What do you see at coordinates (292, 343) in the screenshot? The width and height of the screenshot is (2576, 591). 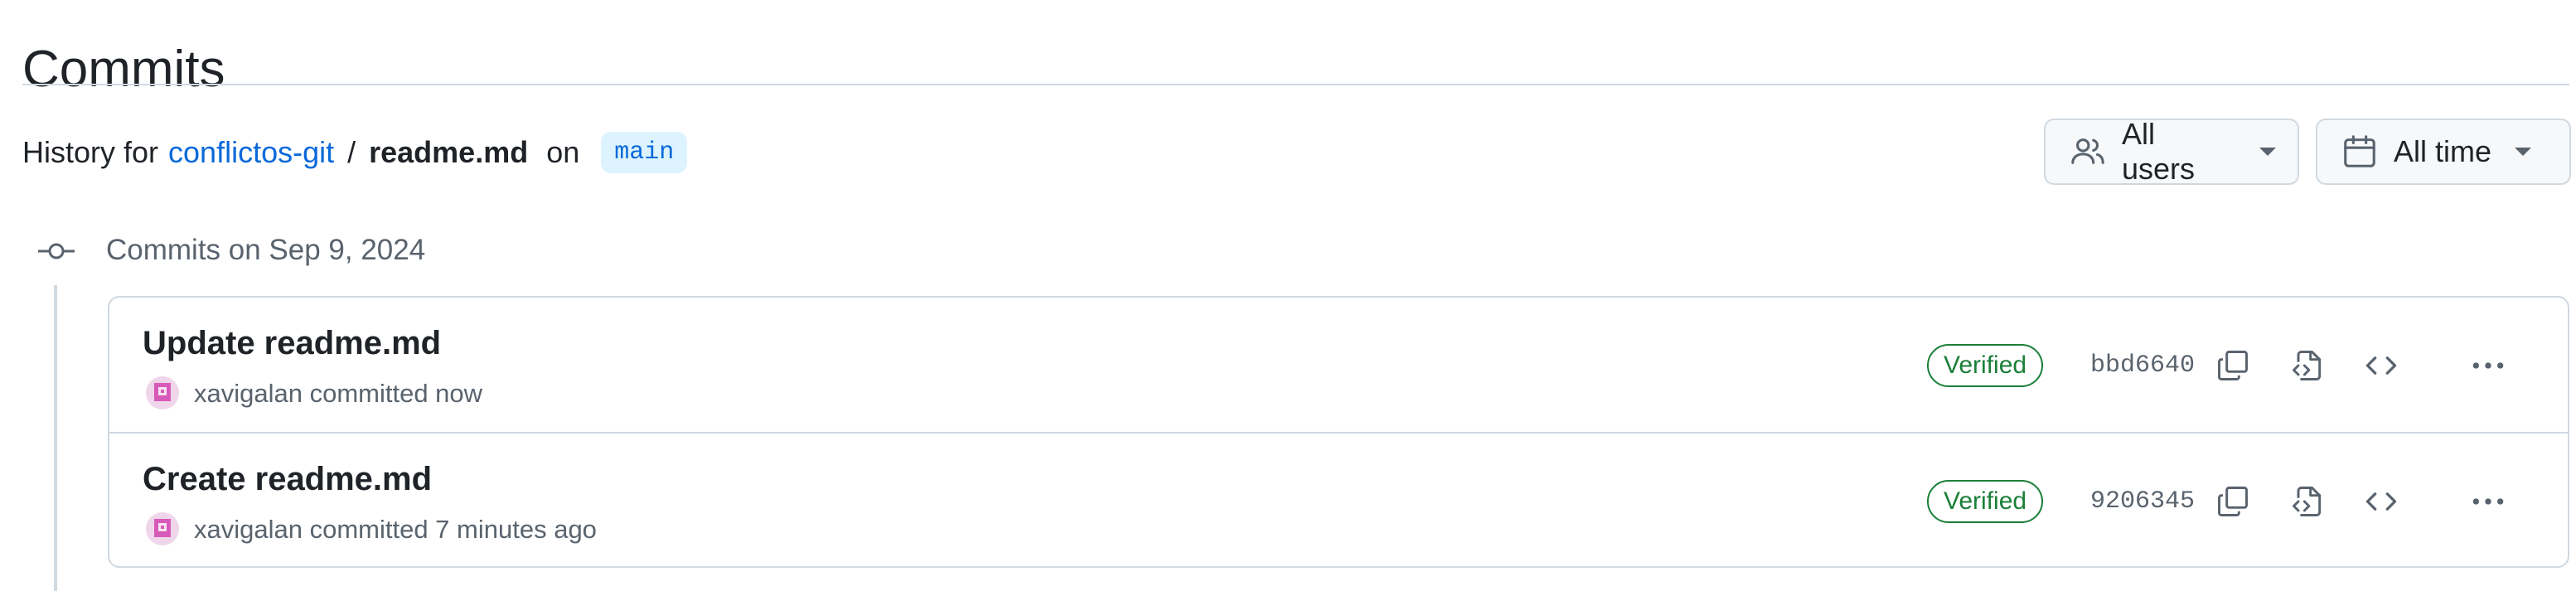 I see `commit-title: Update readme.md` at bounding box center [292, 343].